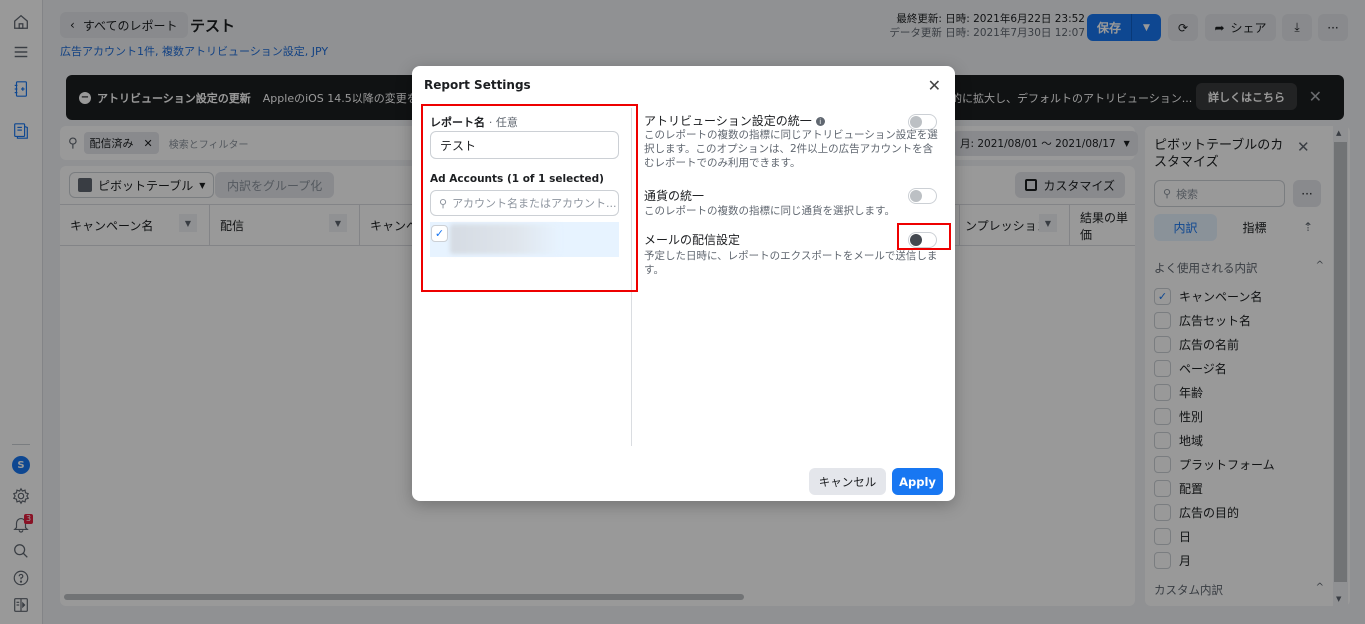 The width and height of the screenshot is (1365, 624). I want to click on search-icon: ⚲, so click(443, 203).